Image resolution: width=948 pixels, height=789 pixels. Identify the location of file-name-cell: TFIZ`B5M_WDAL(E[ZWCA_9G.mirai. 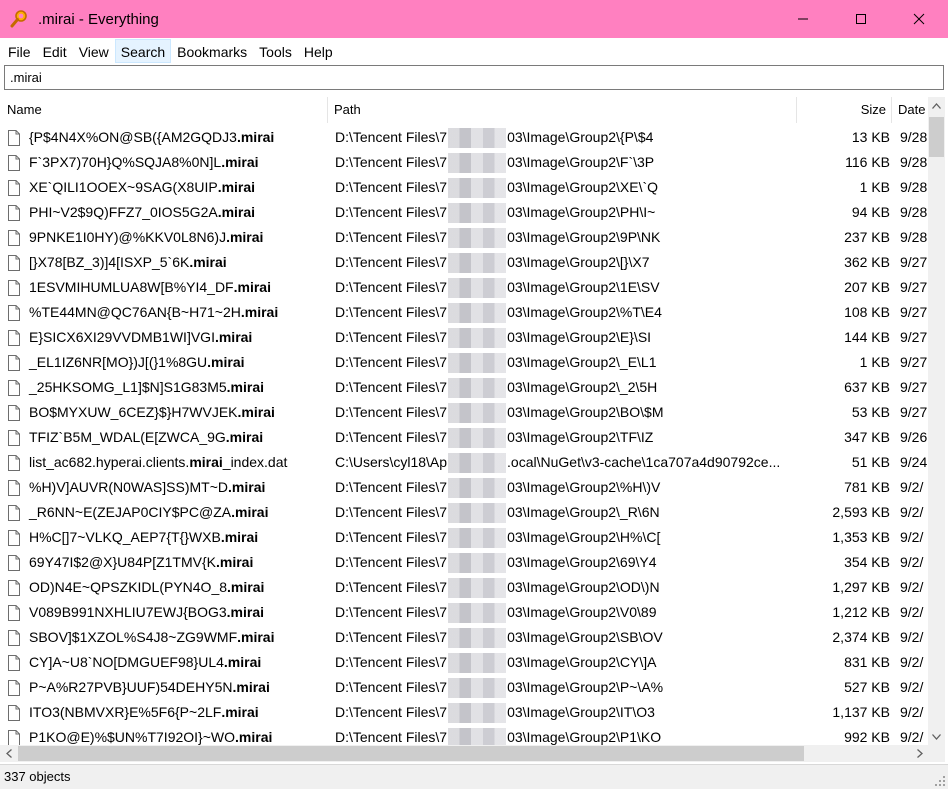
(168, 437).